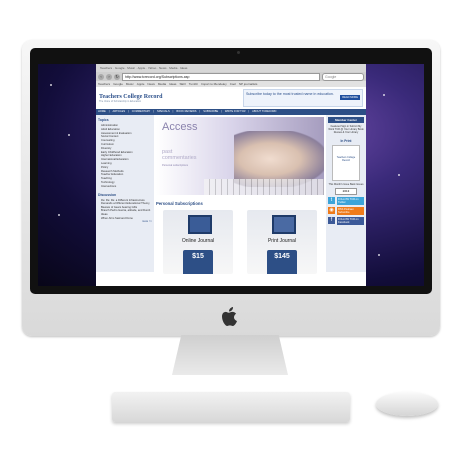 The width and height of the screenshot is (460, 460). What do you see at coordinates (180, 127) in the screenshot?
I see `hero-title: Access` at bounding box center [180, 127].